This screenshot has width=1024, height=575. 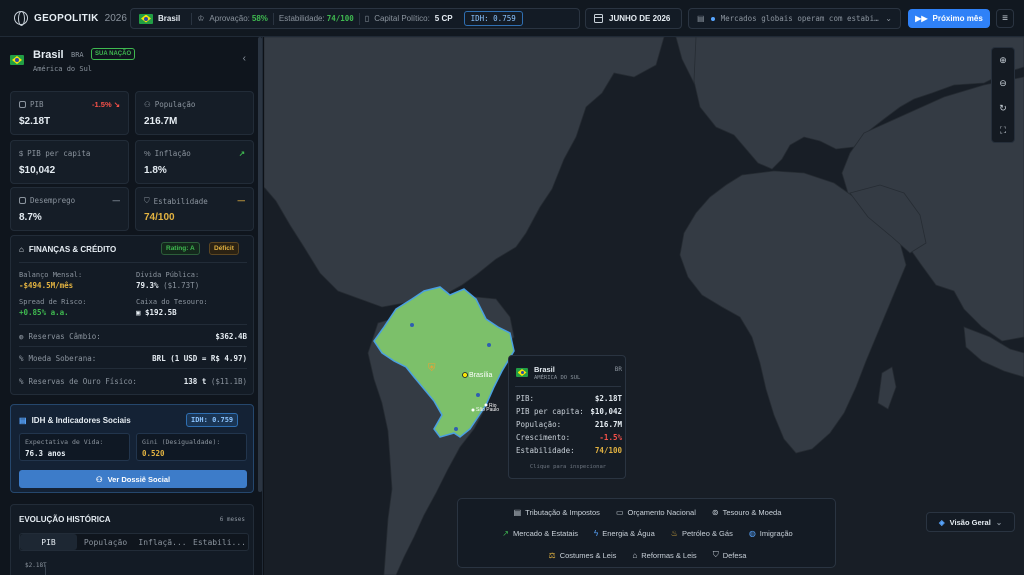 What do you see at coordinates (1003, 130) in the screenshot?
I see `fullscreen-icon: ⛶` at bounding box center [1003, 130].